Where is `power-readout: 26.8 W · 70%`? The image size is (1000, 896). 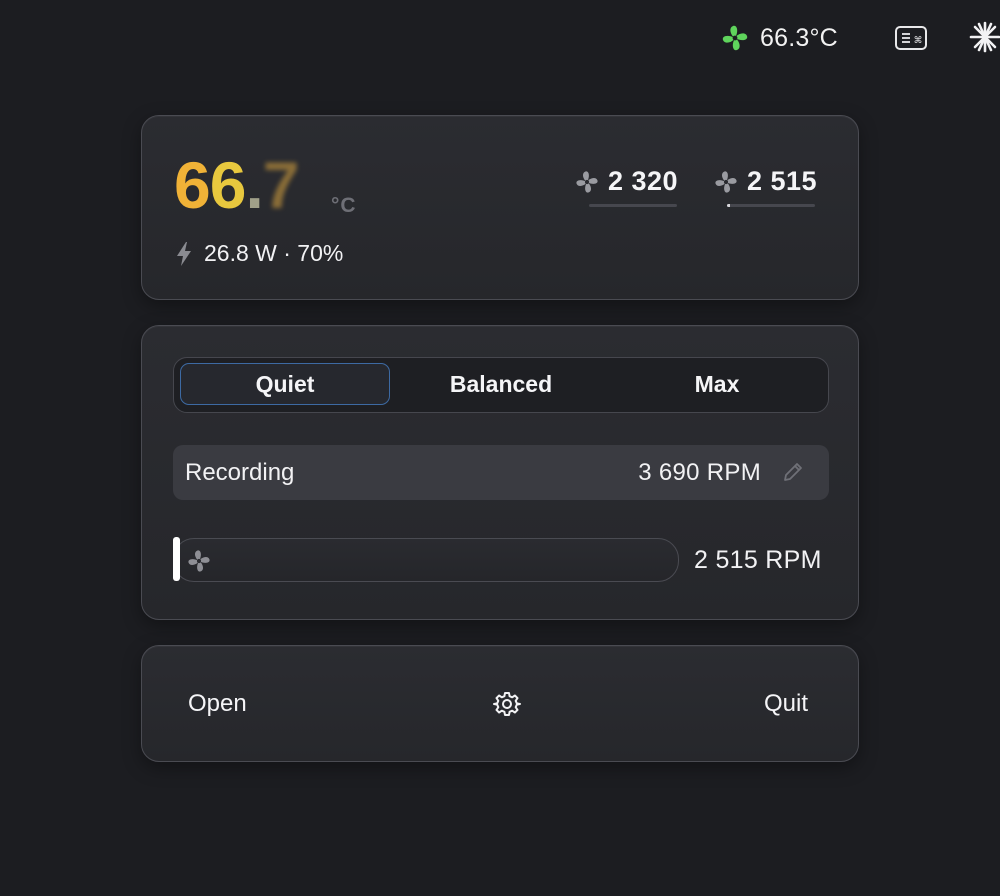 power-readout: 26.8 W · 70% is located at coordinates (258, 253).